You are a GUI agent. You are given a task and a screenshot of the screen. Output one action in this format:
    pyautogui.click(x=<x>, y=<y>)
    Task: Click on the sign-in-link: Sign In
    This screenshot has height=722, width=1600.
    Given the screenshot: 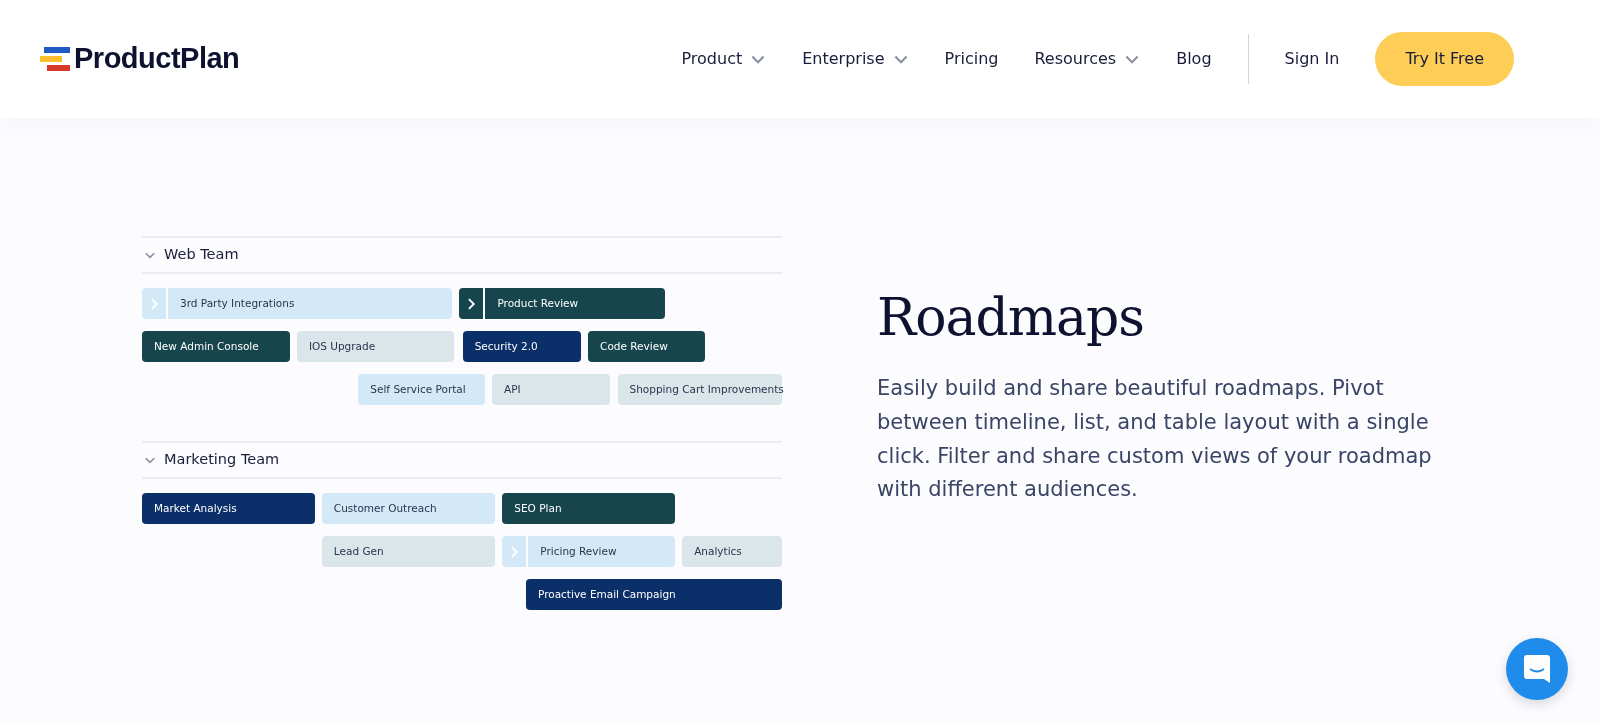 What is the action you would take?
    pyautogui.click(x=1312, y=59)
    